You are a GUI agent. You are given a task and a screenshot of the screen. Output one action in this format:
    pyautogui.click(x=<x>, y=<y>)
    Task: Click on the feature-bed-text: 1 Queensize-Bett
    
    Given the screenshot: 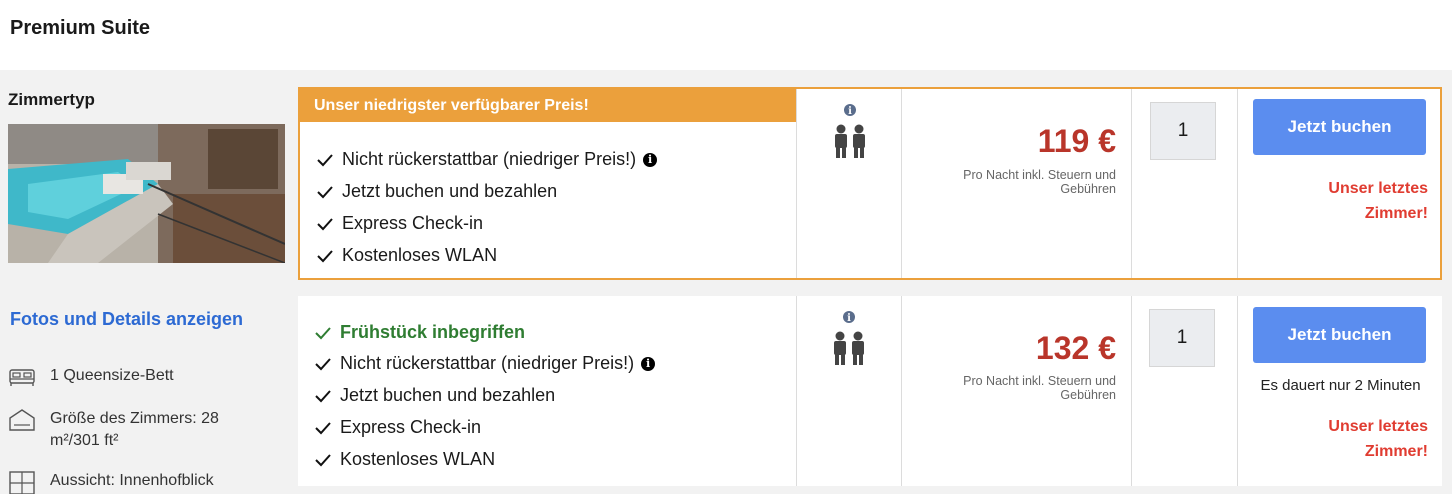 What is the action you would take?
    pyautogui.click(x=112, y=375)
    